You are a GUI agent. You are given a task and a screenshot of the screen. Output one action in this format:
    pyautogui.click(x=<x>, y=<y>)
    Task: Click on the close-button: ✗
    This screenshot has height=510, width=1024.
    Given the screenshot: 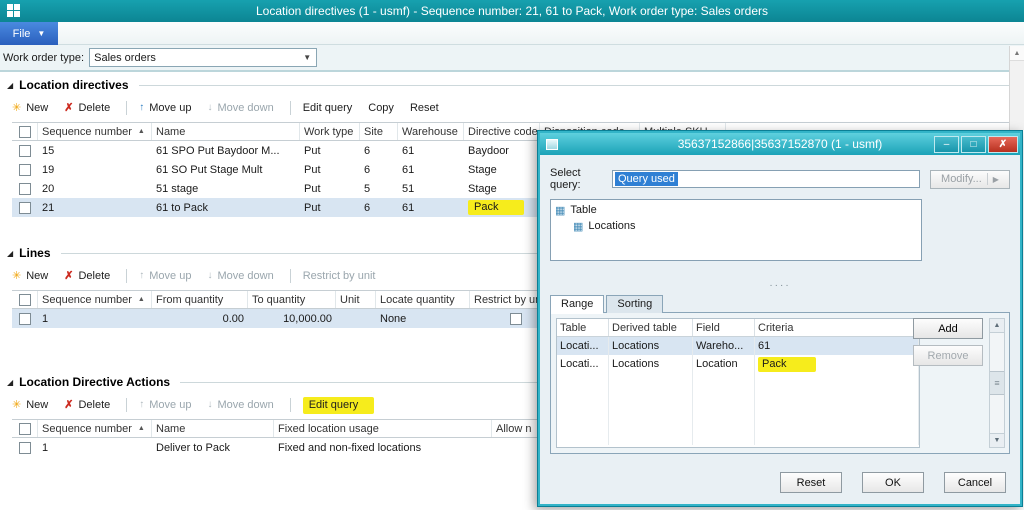 What is the action you would take?
    pyautogui.click(x=1003, y=144)
    